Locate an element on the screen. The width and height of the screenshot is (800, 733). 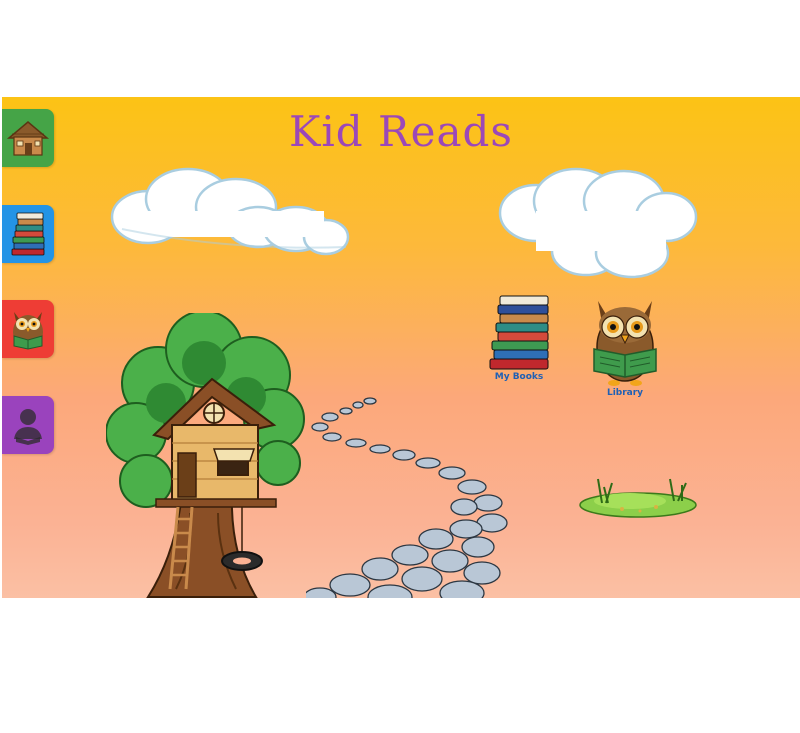
stone-path is located at coordinates (407, 497).